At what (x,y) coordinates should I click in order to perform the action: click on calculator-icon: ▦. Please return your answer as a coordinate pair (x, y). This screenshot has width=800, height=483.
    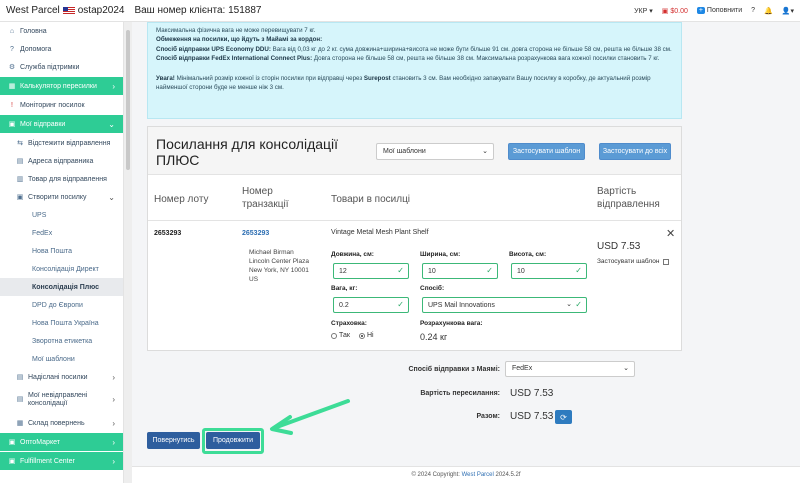
    Looking at the image, I should click on (12, 86).